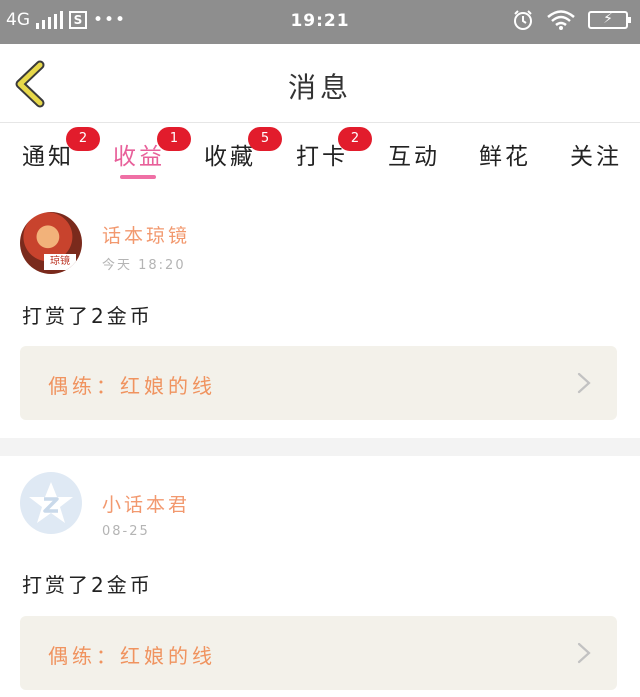 The width and height of the screenshot is (640, 697). I want to click on message-time: 今天 18:20, so click(144, 265).